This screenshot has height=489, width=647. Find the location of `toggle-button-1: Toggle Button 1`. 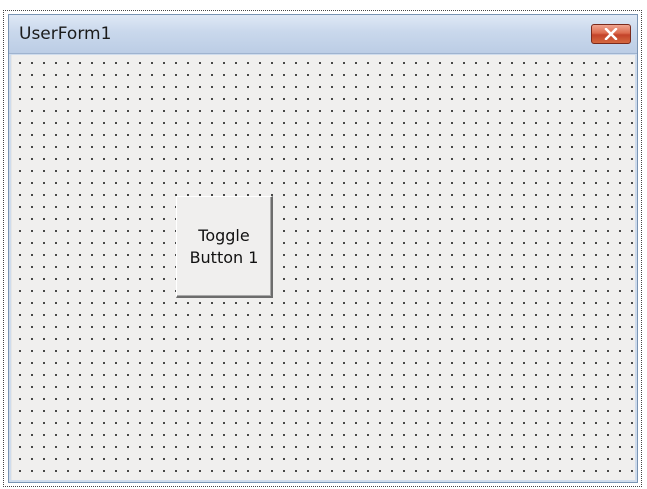

toggle-button-1: Toggle Button 1 is located at coordinates (224, 247).